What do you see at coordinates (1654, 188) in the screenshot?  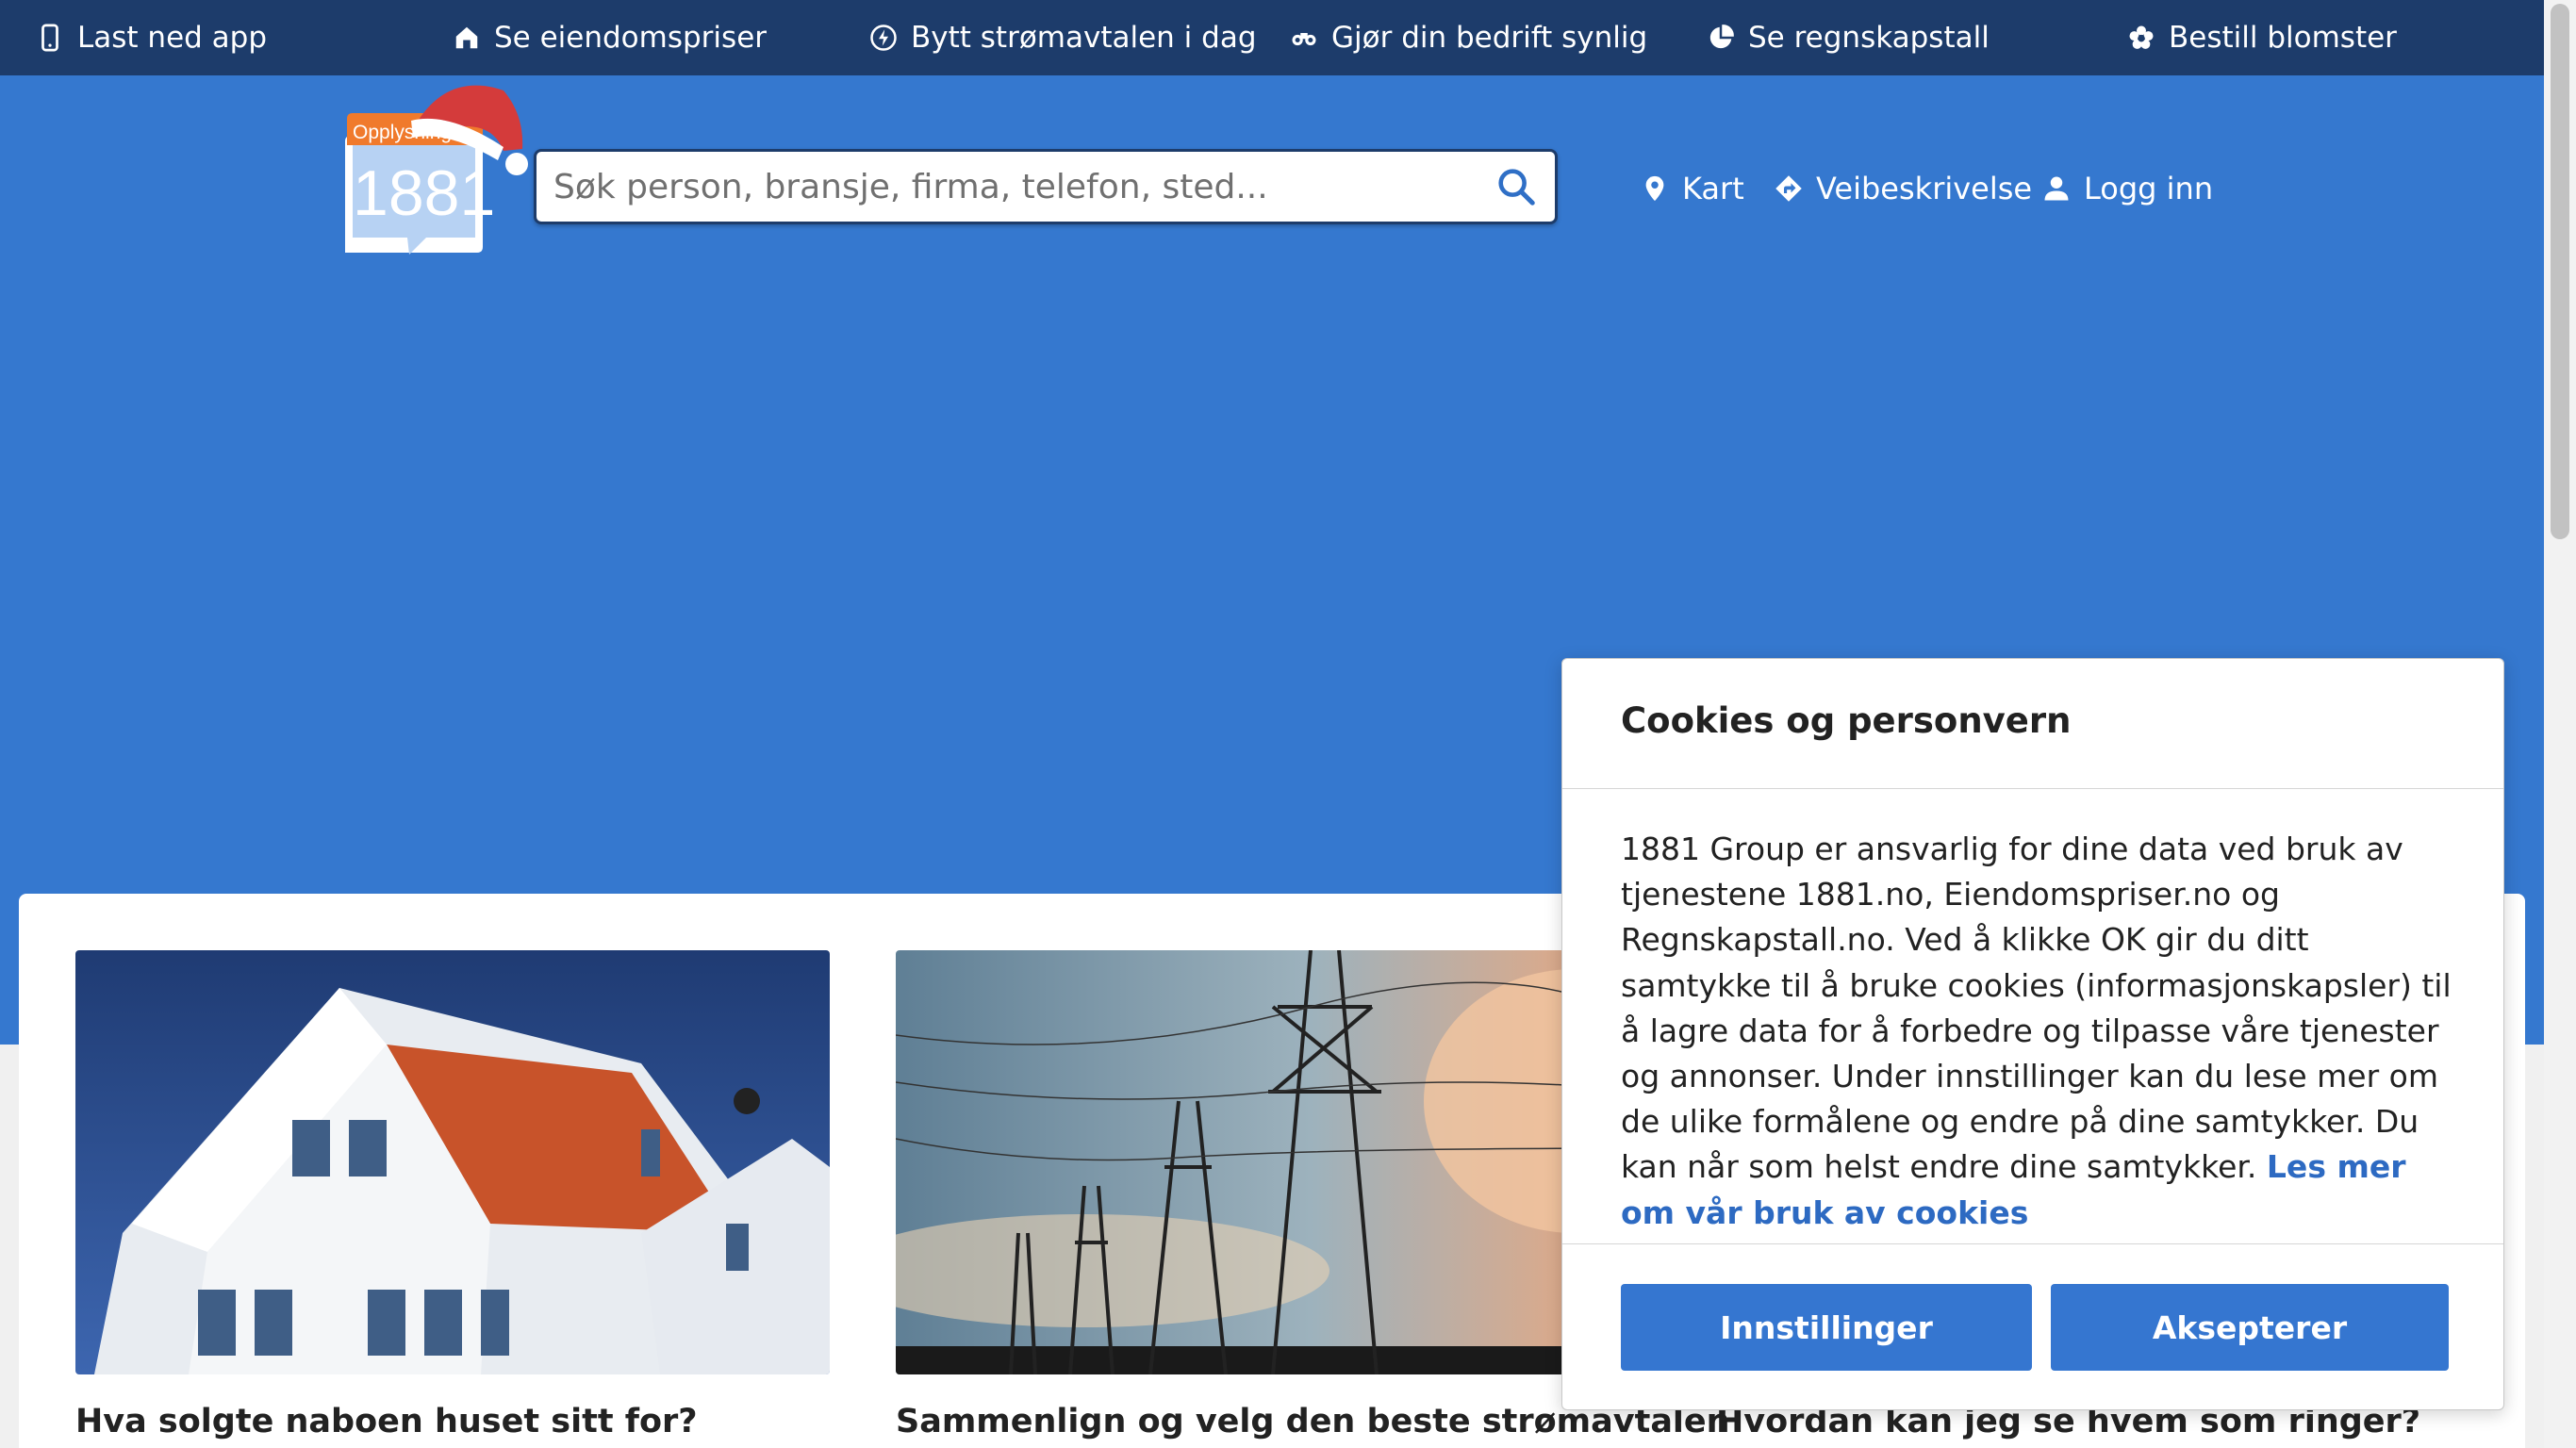 I see `map-pin-icon` at bounding box center [1654, 188].